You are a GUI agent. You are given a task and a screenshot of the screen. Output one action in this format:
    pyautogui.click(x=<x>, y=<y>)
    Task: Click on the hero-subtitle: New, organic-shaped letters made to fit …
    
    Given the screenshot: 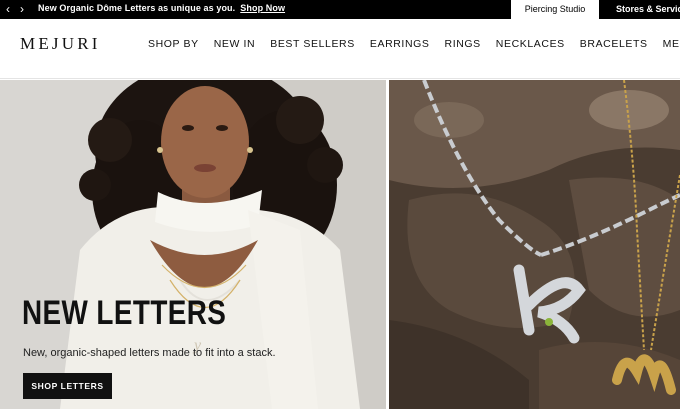 What is the action you would take?
    pyautogui.click(x=149, y=353)
    